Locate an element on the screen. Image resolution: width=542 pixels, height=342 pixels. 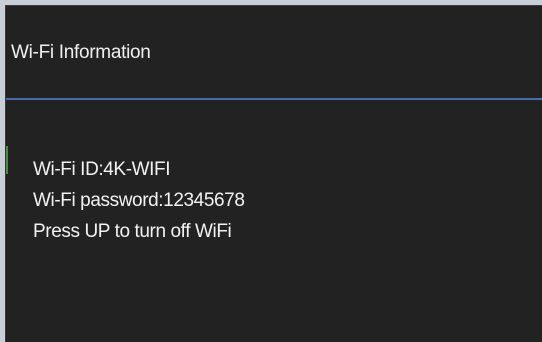
focus-indicator is located at coordinates (7, 160).